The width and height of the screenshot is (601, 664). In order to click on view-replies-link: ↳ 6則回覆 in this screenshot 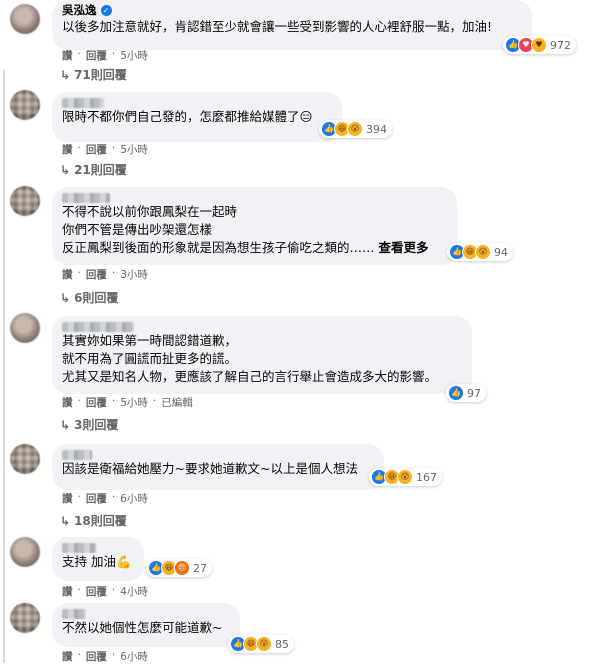, I will do `click(89, 297)`.